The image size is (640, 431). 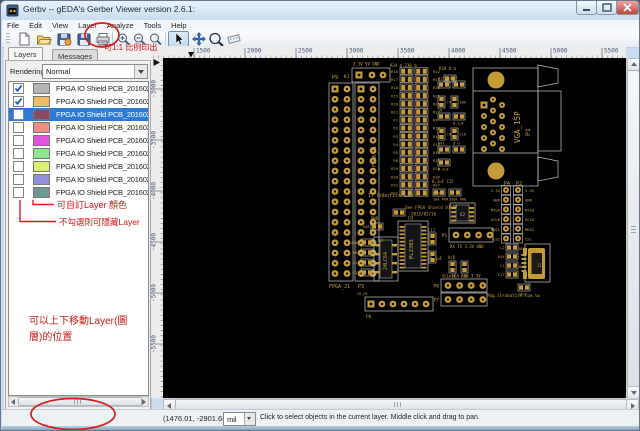 What do you see at coordinates (522, 267) in the screenshot?
I see `svg-text: BLM` at bounding box center [522, 267].